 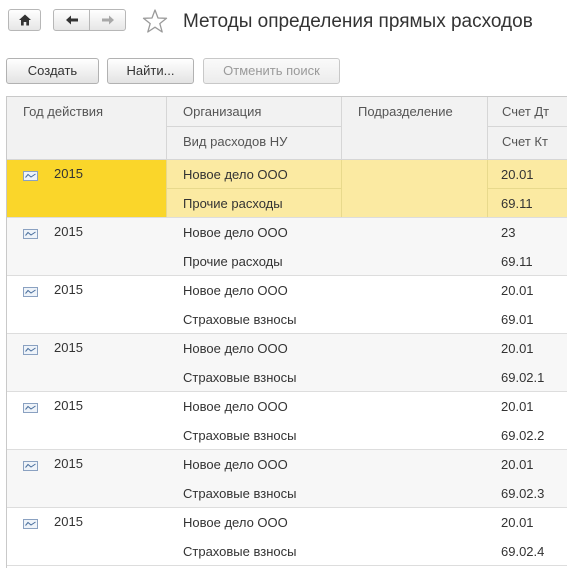 What do you see at coordinates (527, 111) in the screenshot?
I see `header-debit: Счет Дт` at bounding box center [527, 111].